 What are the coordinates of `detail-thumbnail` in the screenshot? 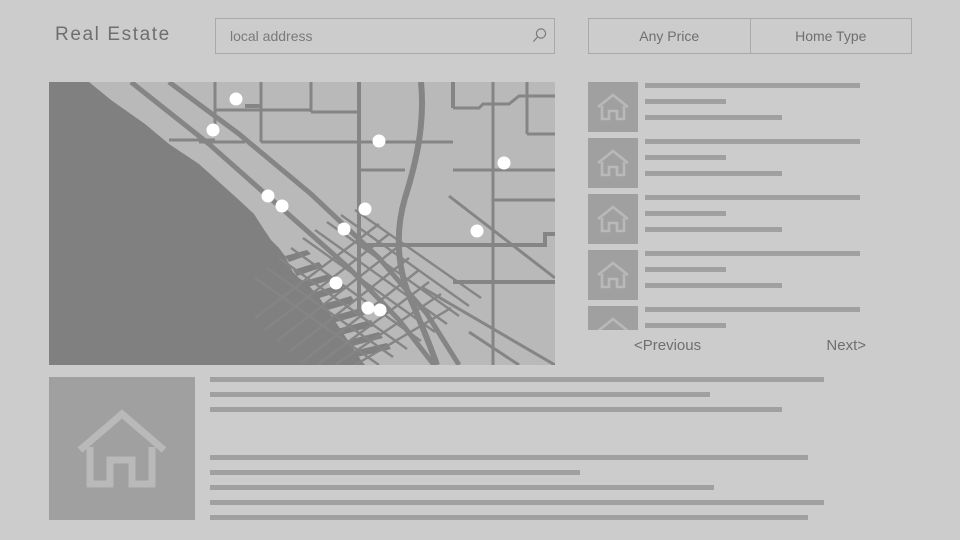 It's located at (122, 448).